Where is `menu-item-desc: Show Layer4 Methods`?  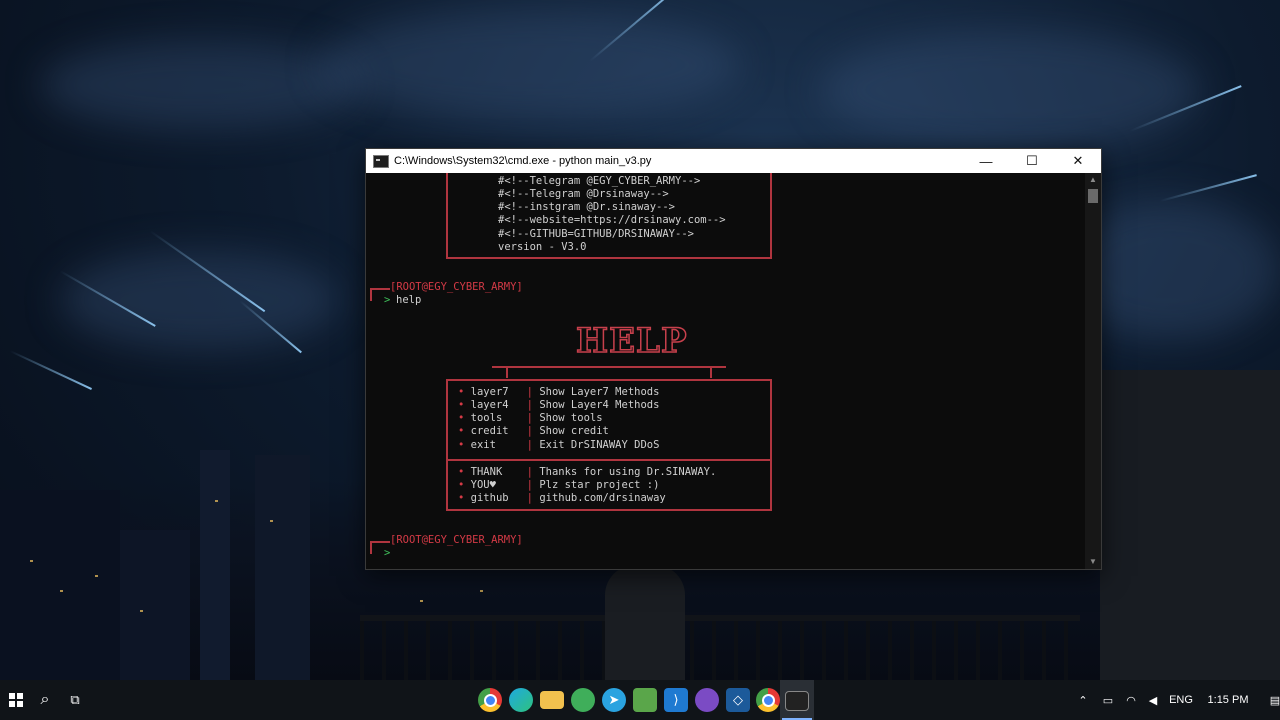
menu-item-desc: Show Layer4 Methods is located at coordinates (599, 405).